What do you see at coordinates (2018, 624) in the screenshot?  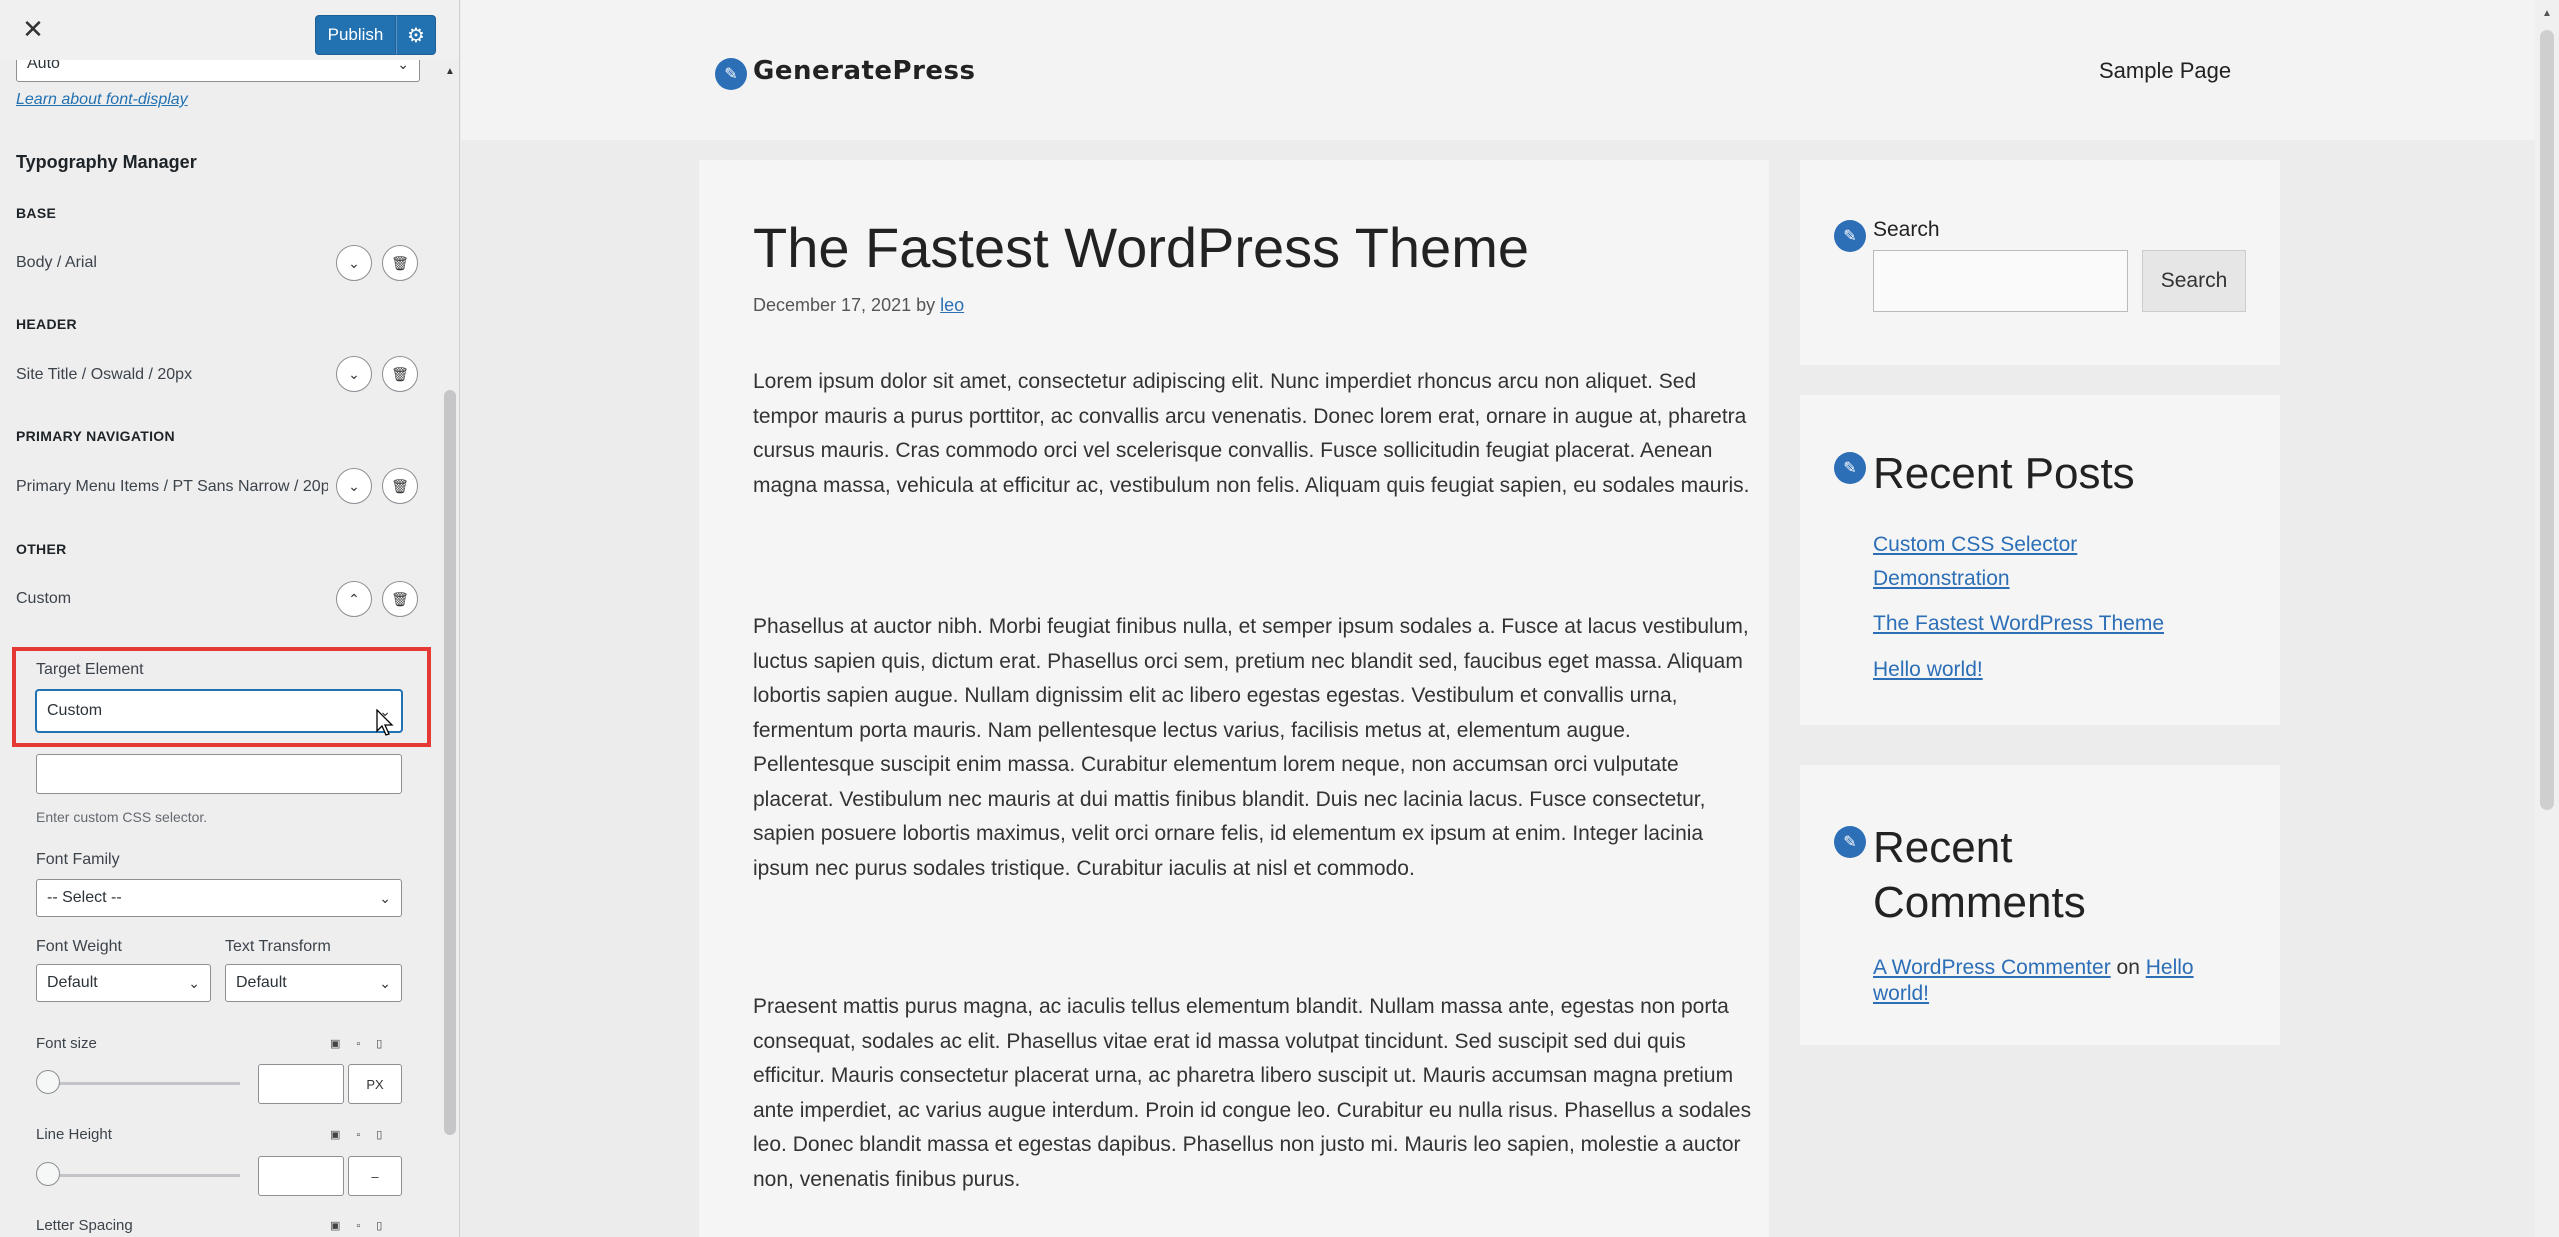 I see `recent-post-link: The Fastest WordPress Theme` at bounding box center [2018, 624].